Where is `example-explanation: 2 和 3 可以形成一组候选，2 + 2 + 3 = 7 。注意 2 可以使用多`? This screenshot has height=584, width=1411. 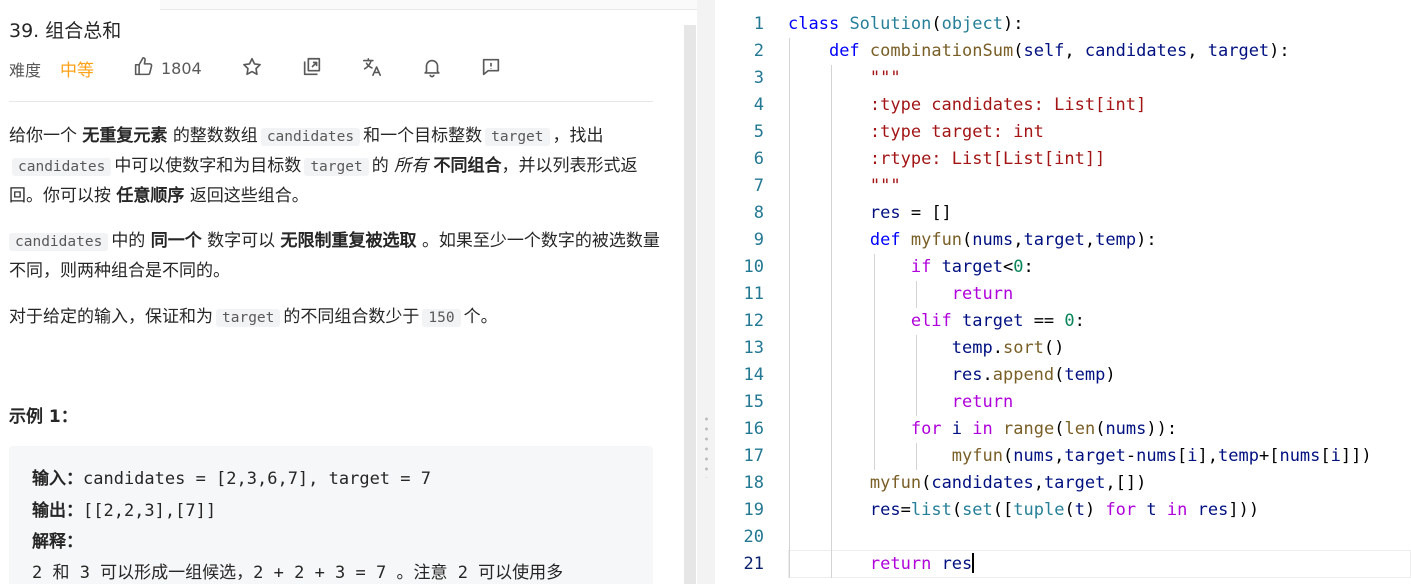
example-explanation: 2 和 3 可以形成一组候选，2 + 2 + 3 = 7 。注意 2 可以使用多 is located at coordinates (298, 573).